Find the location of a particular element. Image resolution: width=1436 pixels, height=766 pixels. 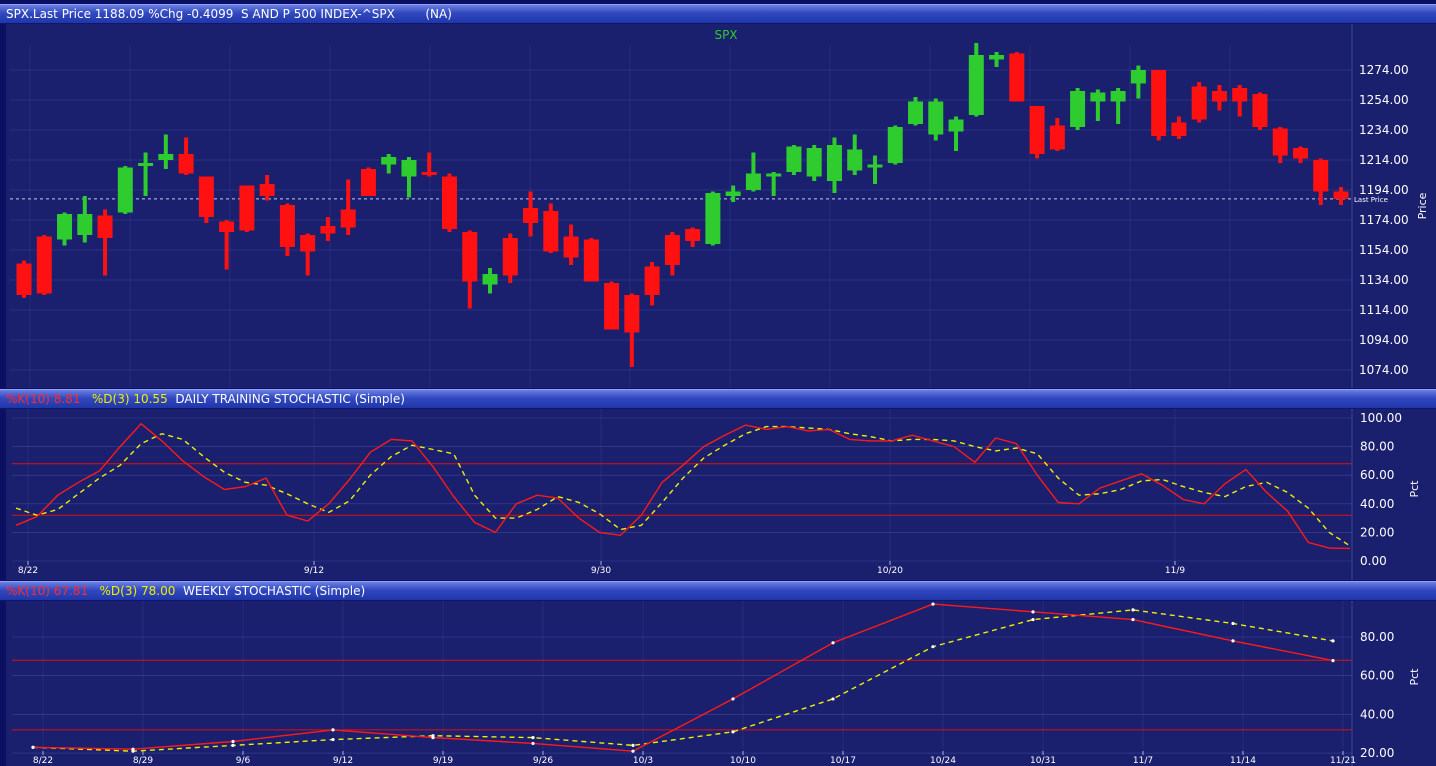

x-tick-label: 9/26 is located at coordinates (543, 761).